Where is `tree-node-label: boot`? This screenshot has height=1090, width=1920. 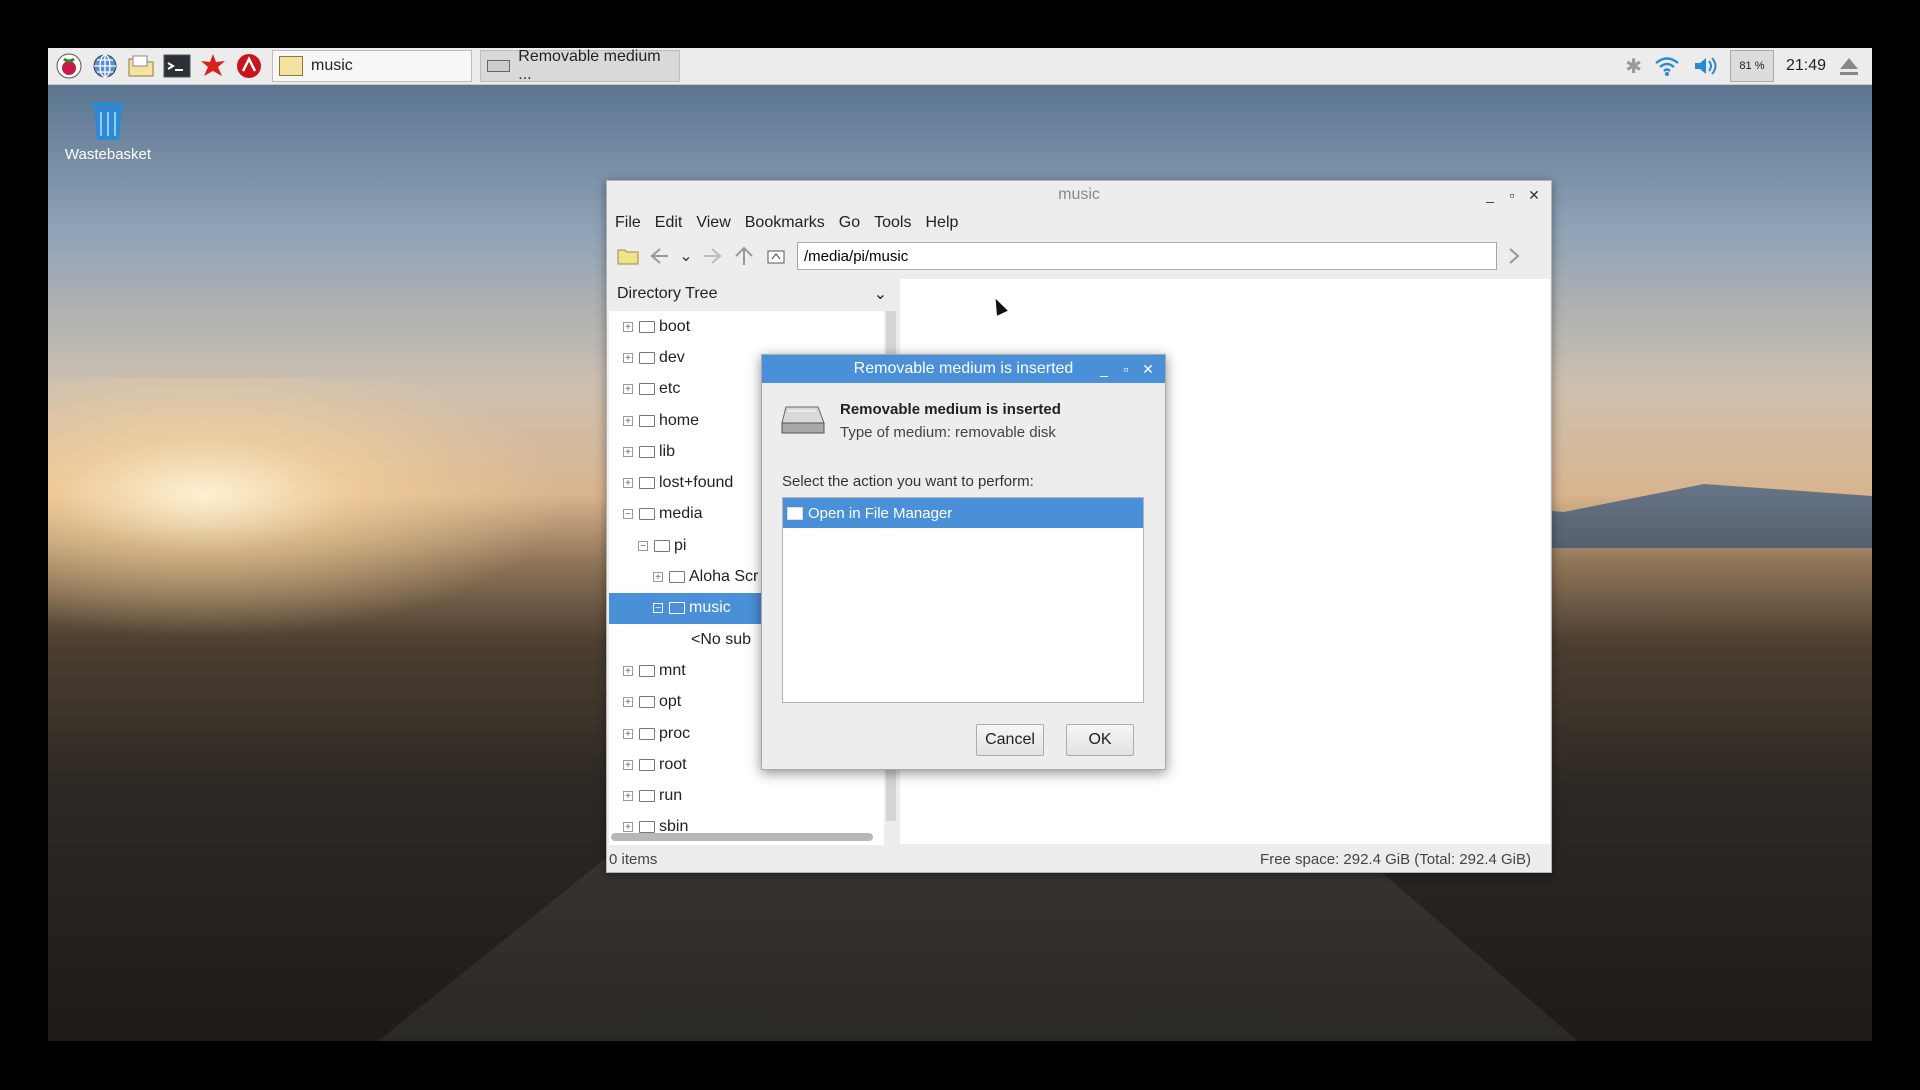
tree-node-label: boot is located at coordinates (675, 326).